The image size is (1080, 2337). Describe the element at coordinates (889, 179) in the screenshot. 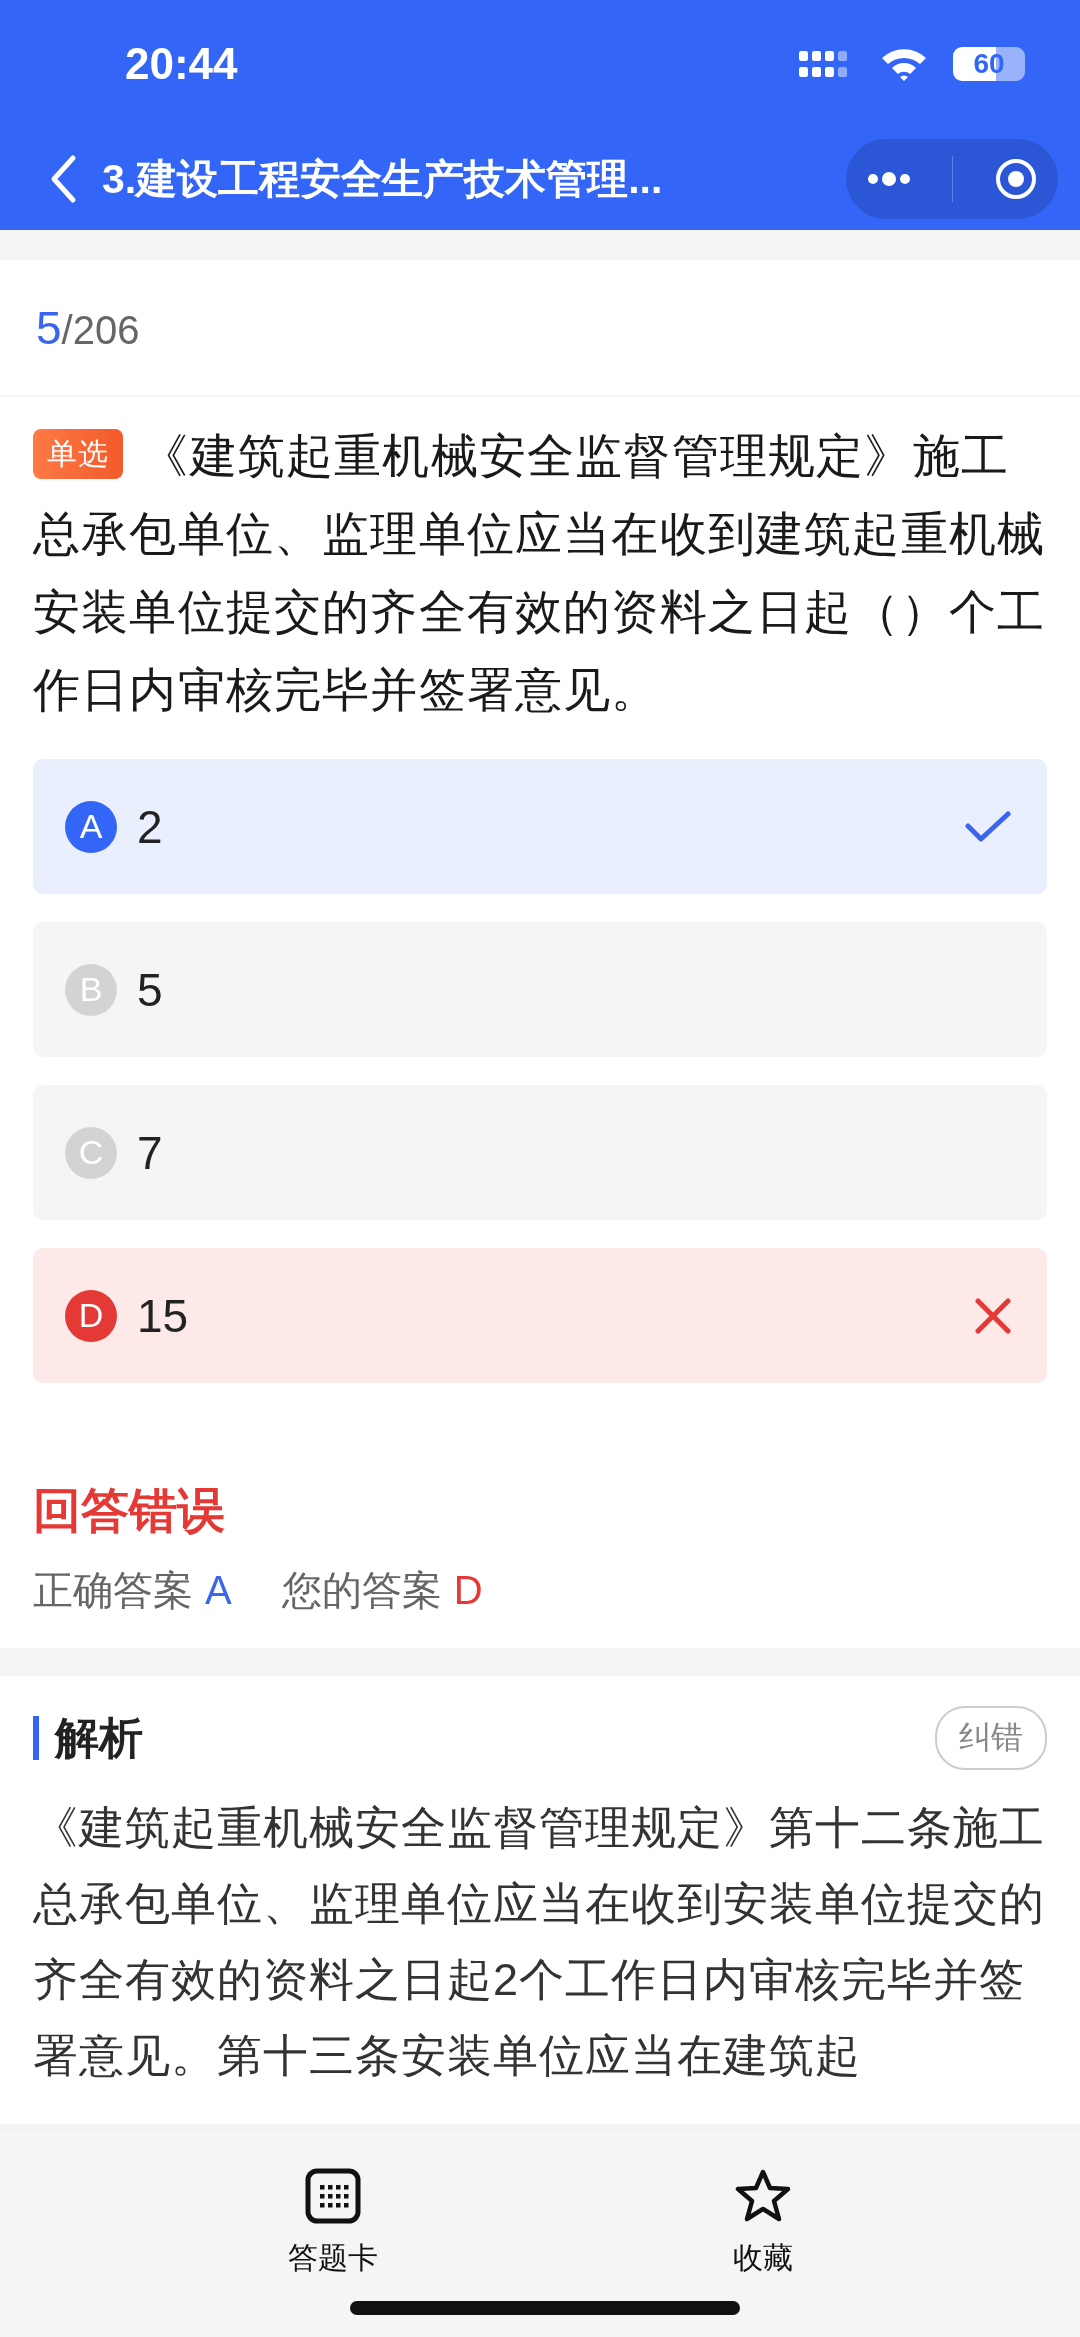

I see `more-icon` at that location.